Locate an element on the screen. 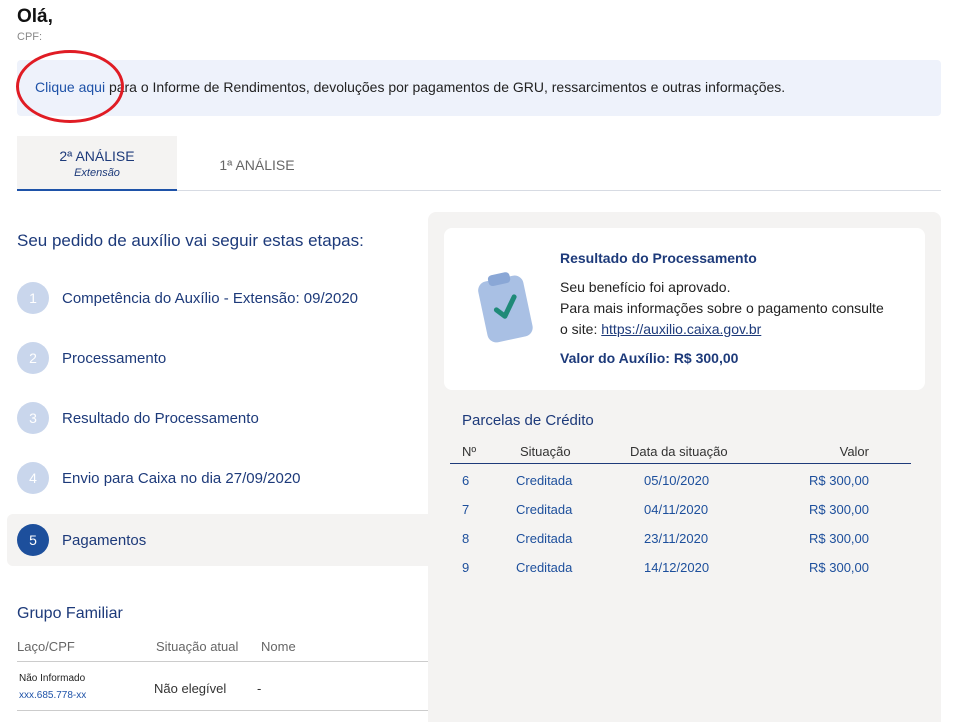 This screenshot has width=954, height=722. valor-auxilio: Valor do Auxílio: R$ 300,00 is located at coordinates (649, 358).